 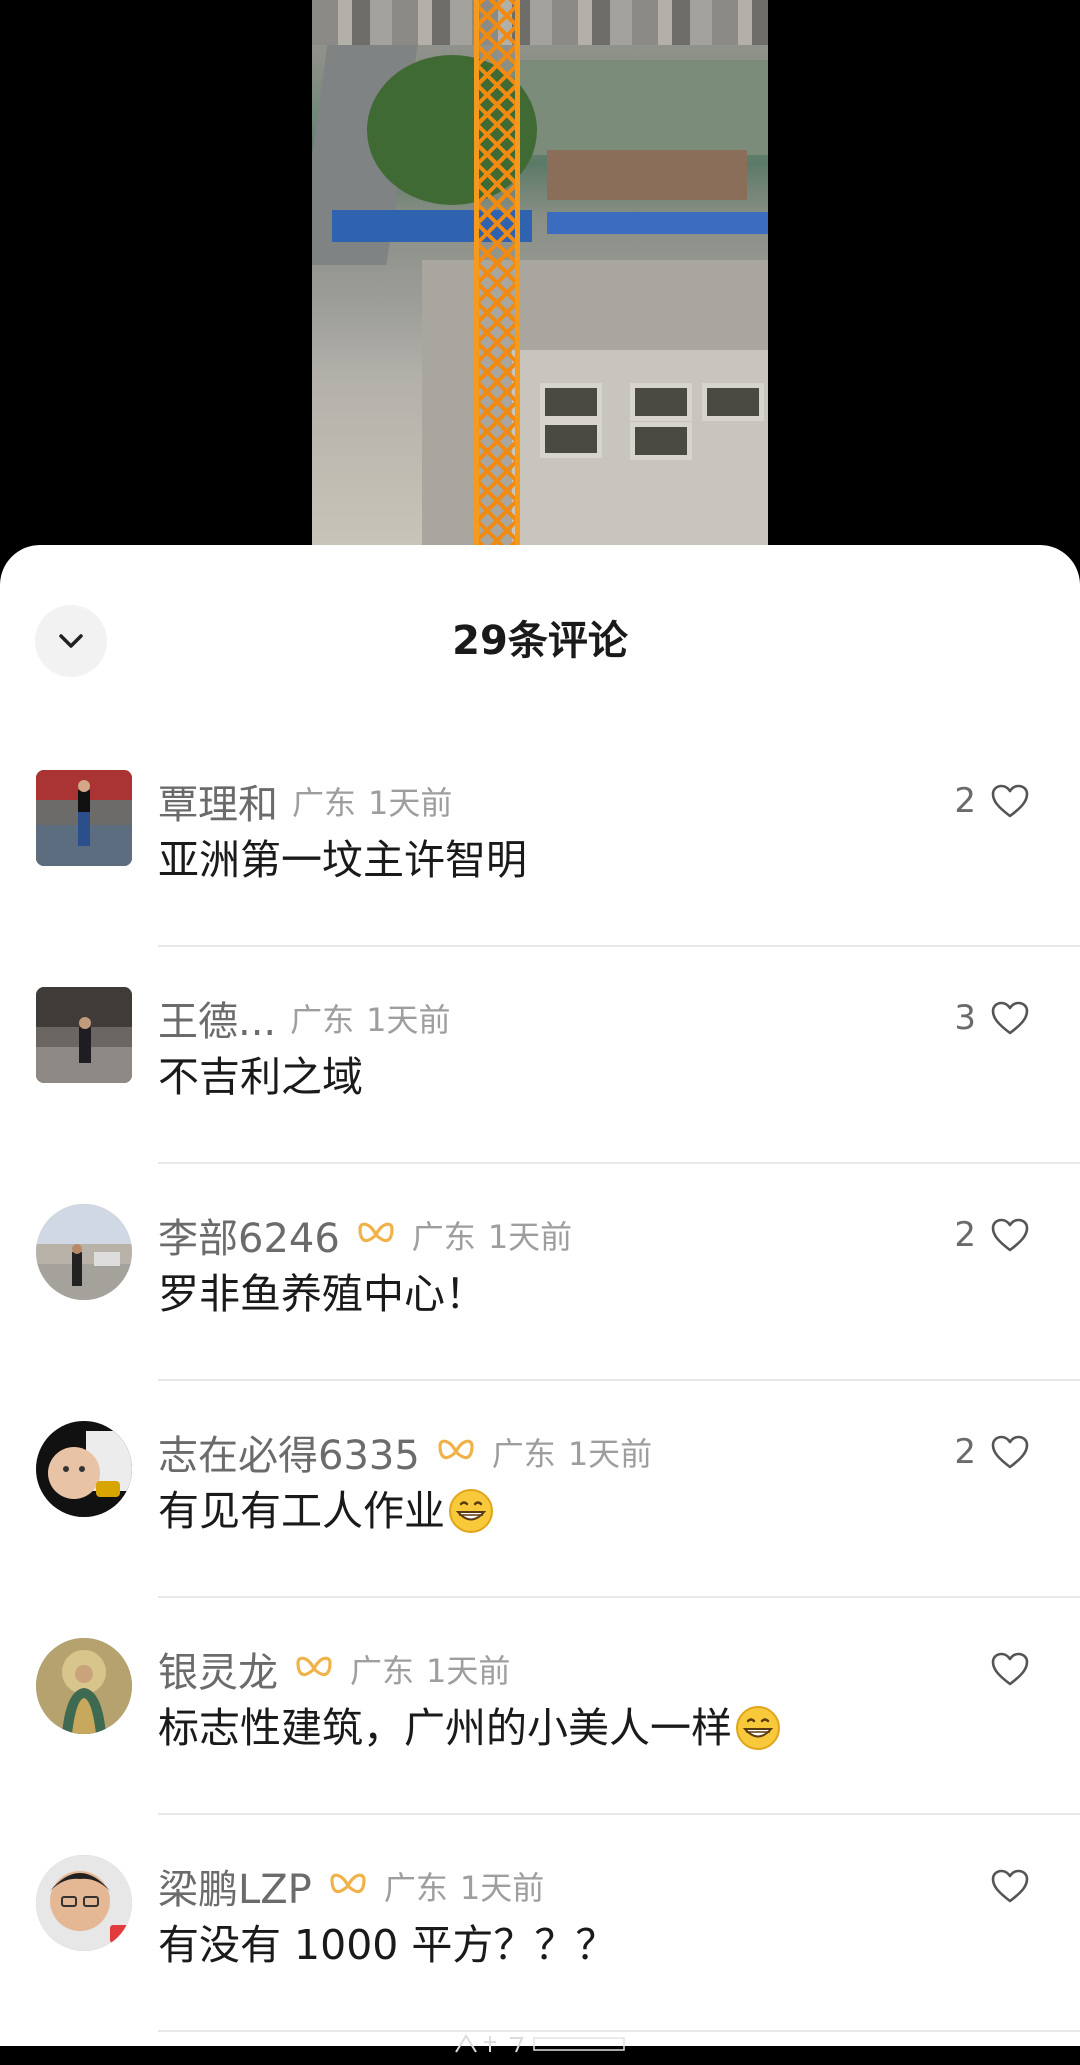 I want to click on like-button: 3, so click(x=992, y=1018).